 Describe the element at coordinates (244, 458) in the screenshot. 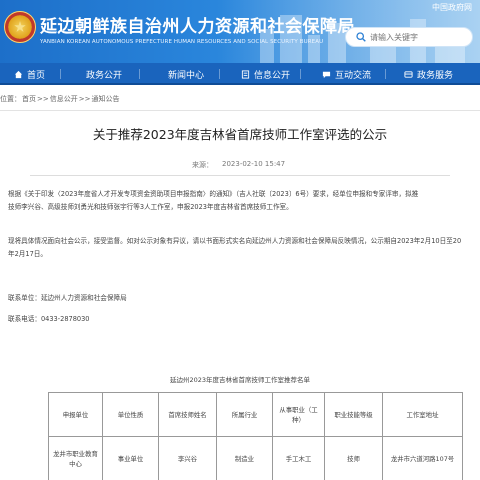

I see `table-cell: 制造业` at that location.